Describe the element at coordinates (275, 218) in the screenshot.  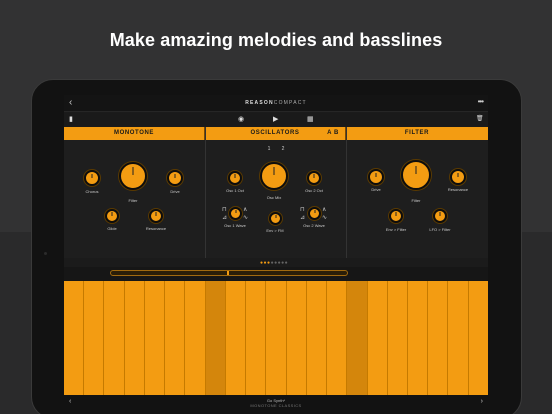
I see `env-fm-knob` at that location.